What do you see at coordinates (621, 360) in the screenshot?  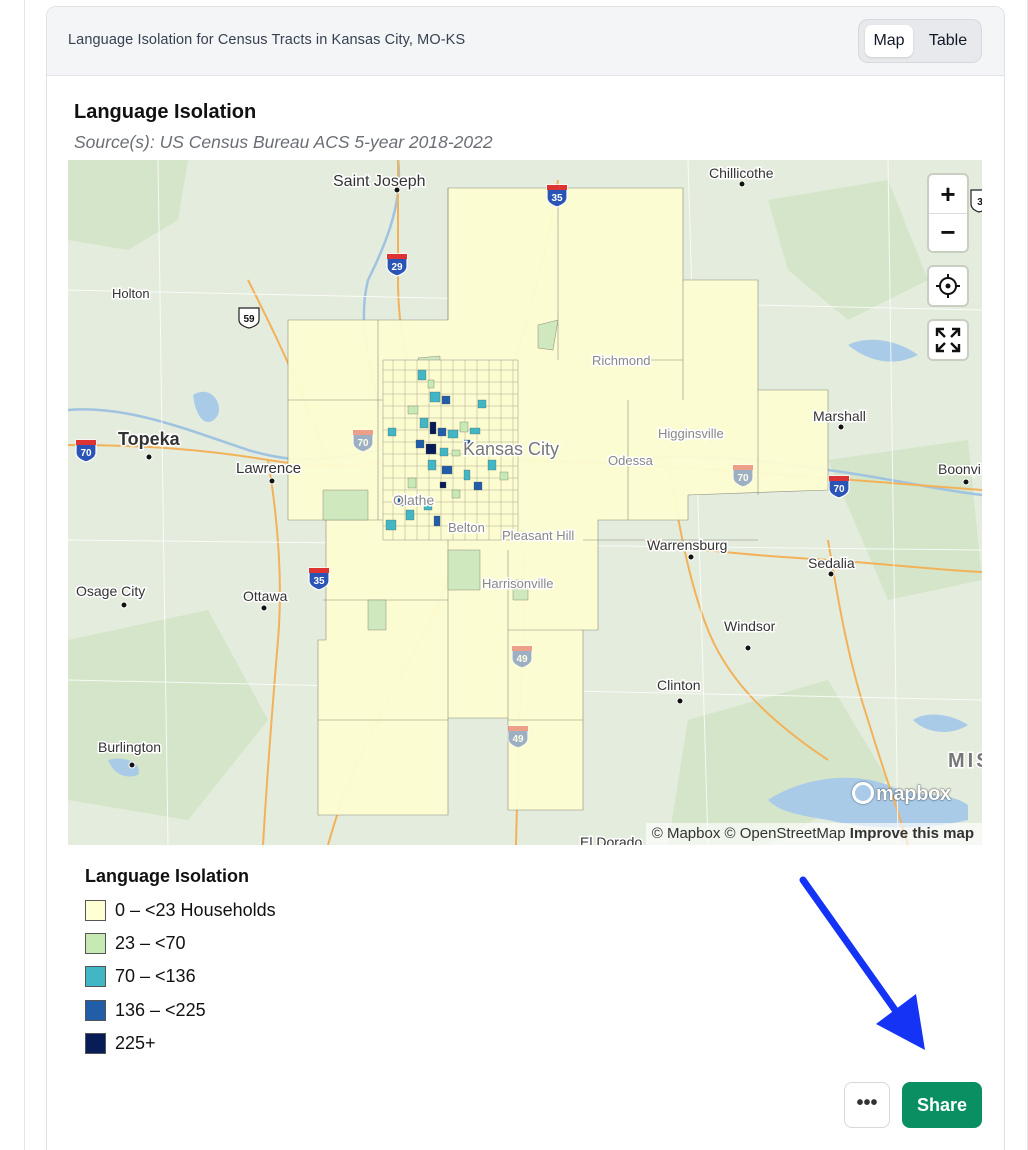 I see `place-label: Richmond` at bounding box center [621, 360].